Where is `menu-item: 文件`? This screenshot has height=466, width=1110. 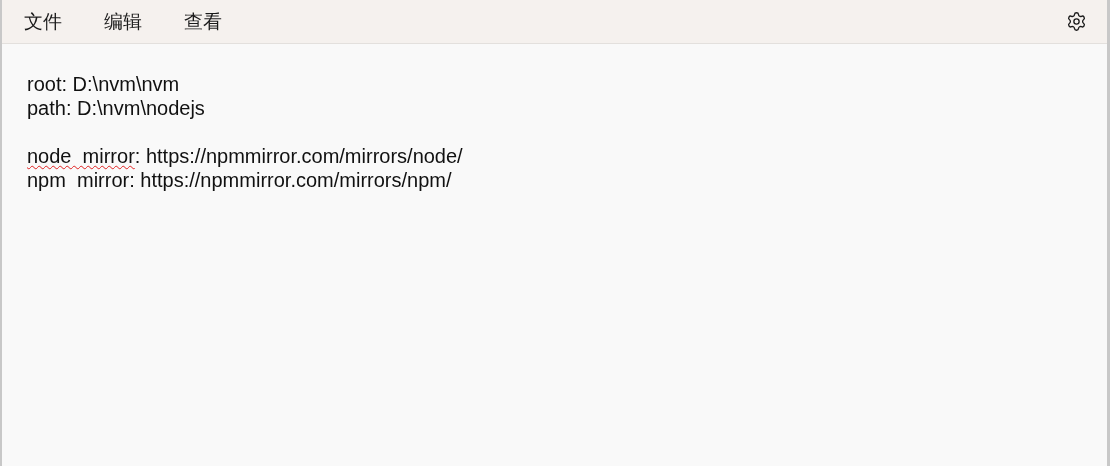 menu-item: 文件 is located at coordinates (43, 21).